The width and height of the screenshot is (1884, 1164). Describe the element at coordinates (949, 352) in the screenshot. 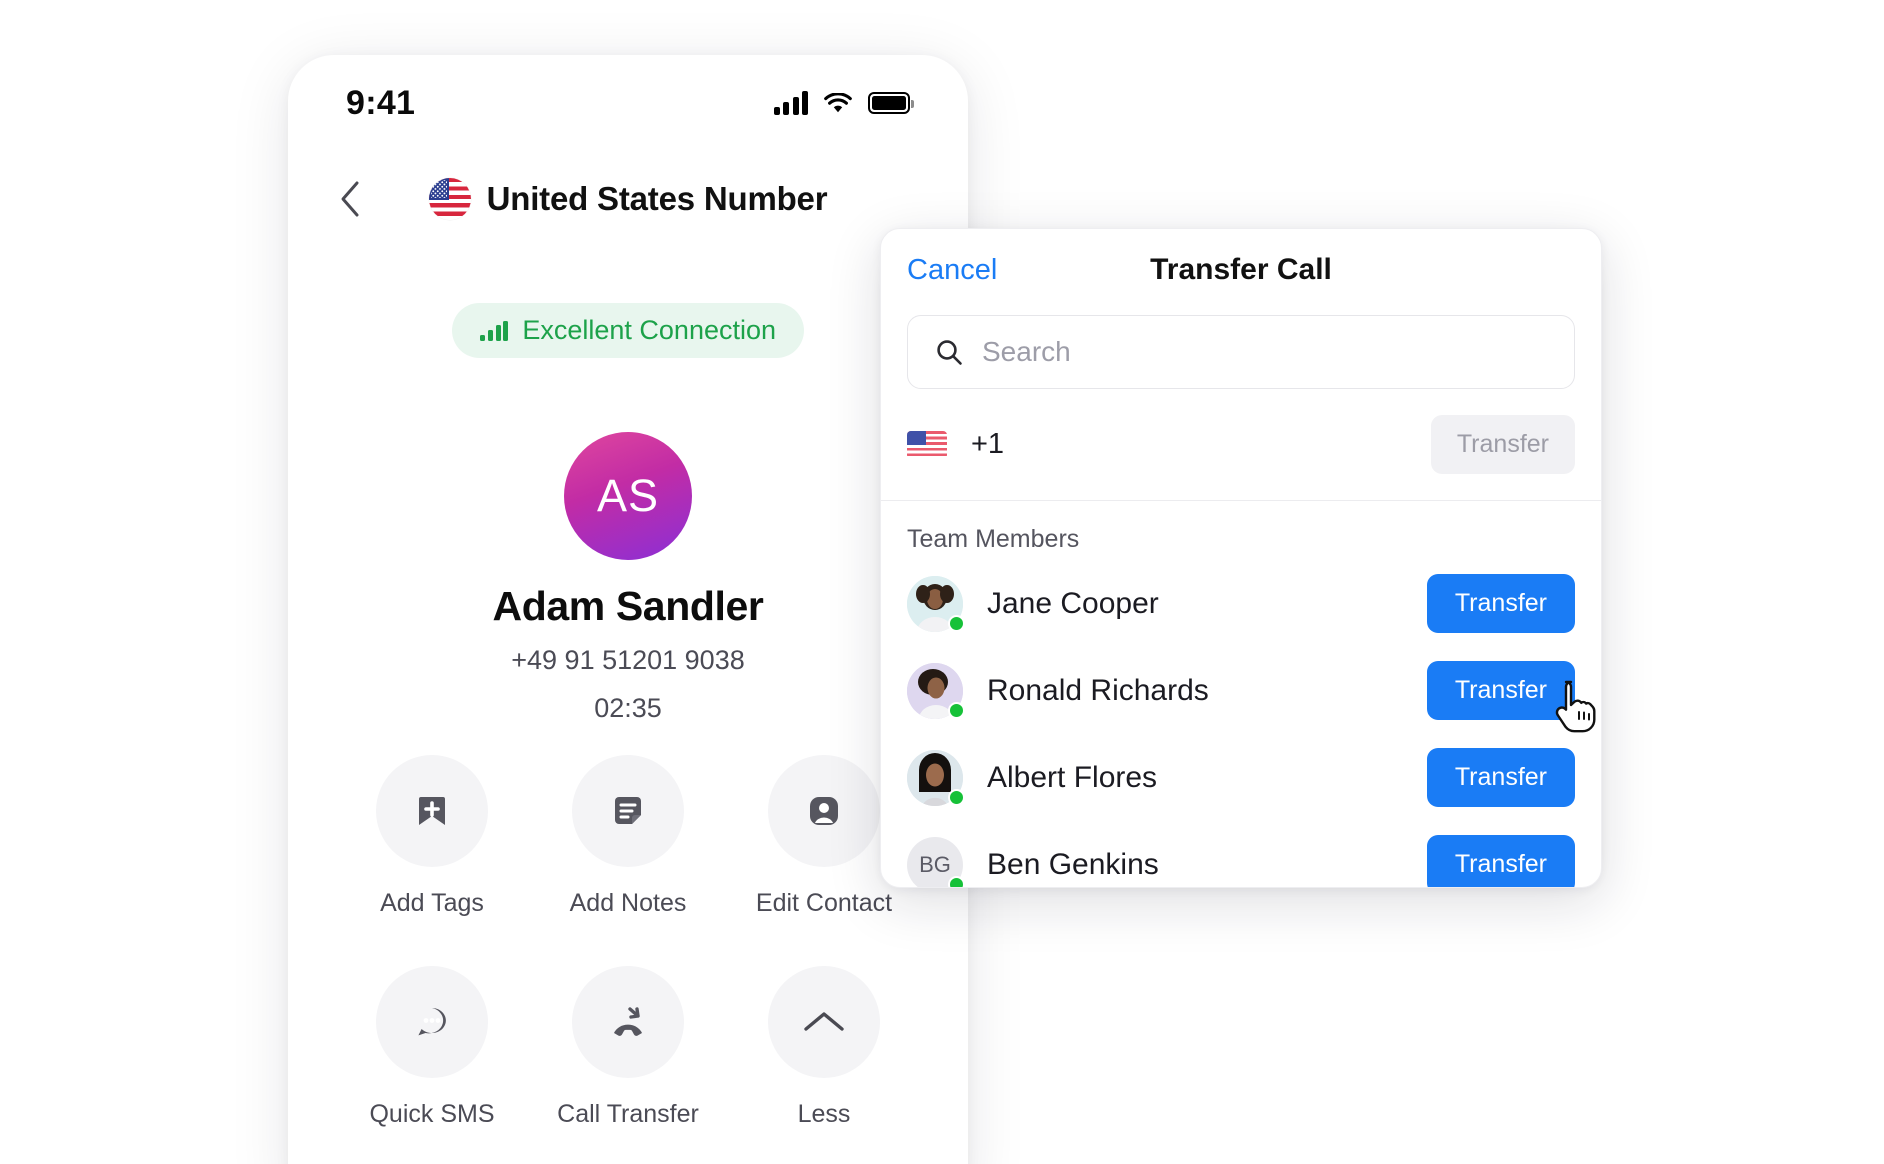

I see `search-icon` at that location.